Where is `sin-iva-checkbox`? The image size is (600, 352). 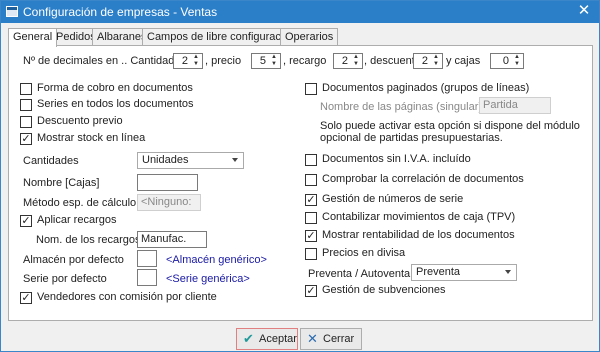
sin-iva-checkbox is located at coordinates (311, 160).